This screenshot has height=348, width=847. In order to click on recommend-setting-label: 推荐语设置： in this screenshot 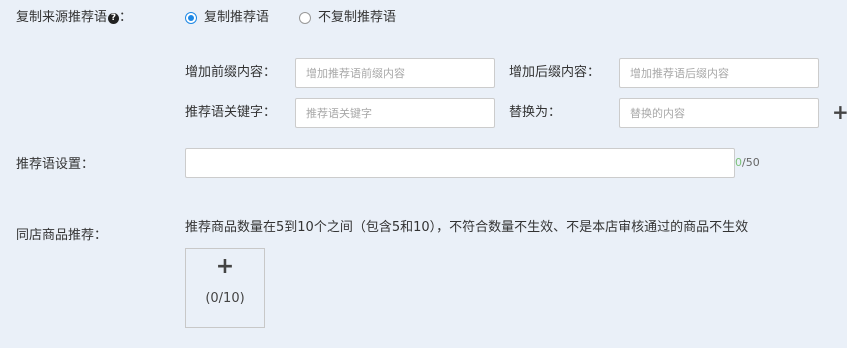, I will do `click(55, 164)`.